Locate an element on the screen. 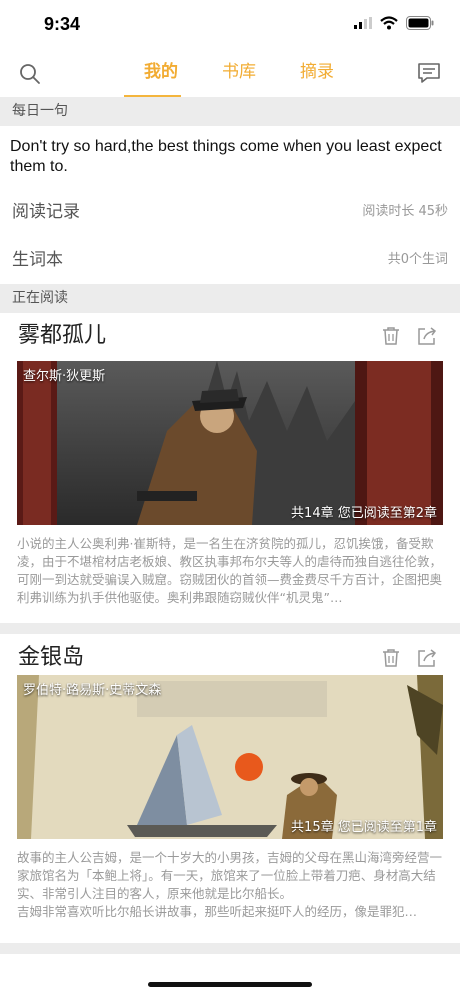  battery-icon is located at coordinates (420, 23).